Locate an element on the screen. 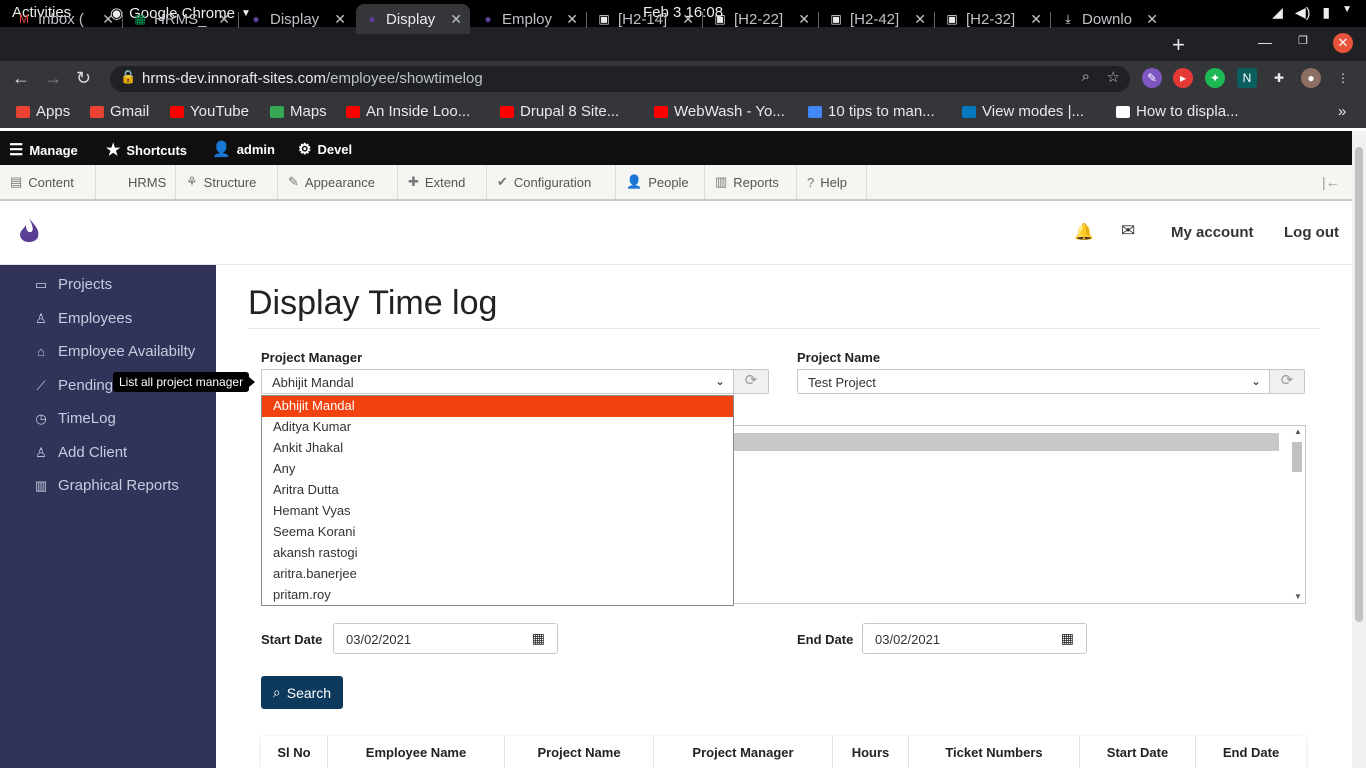  dropdown-option: Seema Korani is located at coordinates (497, 532).